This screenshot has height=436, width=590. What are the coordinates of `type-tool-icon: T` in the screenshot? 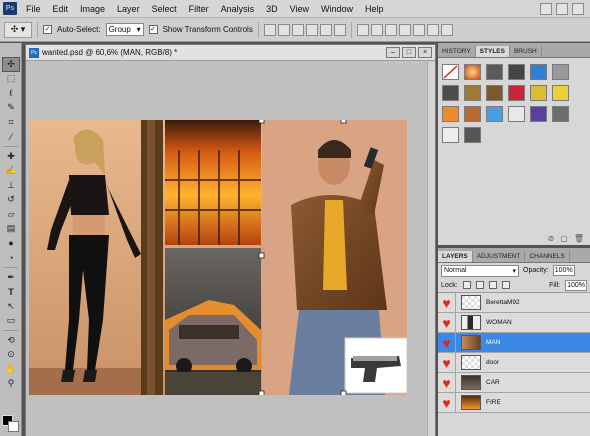 It's located at (11, 292).